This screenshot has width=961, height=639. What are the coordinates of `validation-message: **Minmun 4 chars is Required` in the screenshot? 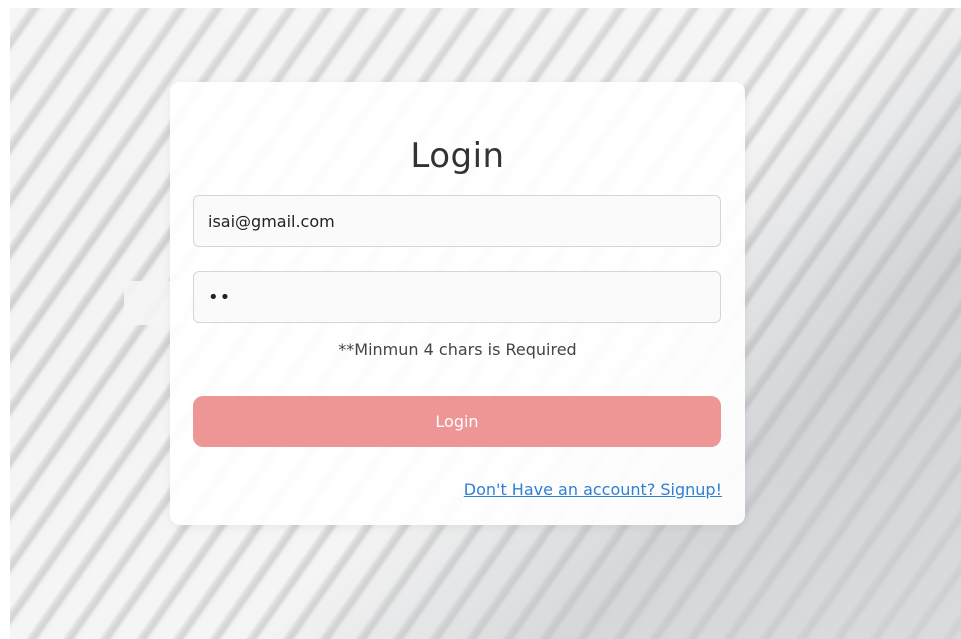 It's located at (457, 349).